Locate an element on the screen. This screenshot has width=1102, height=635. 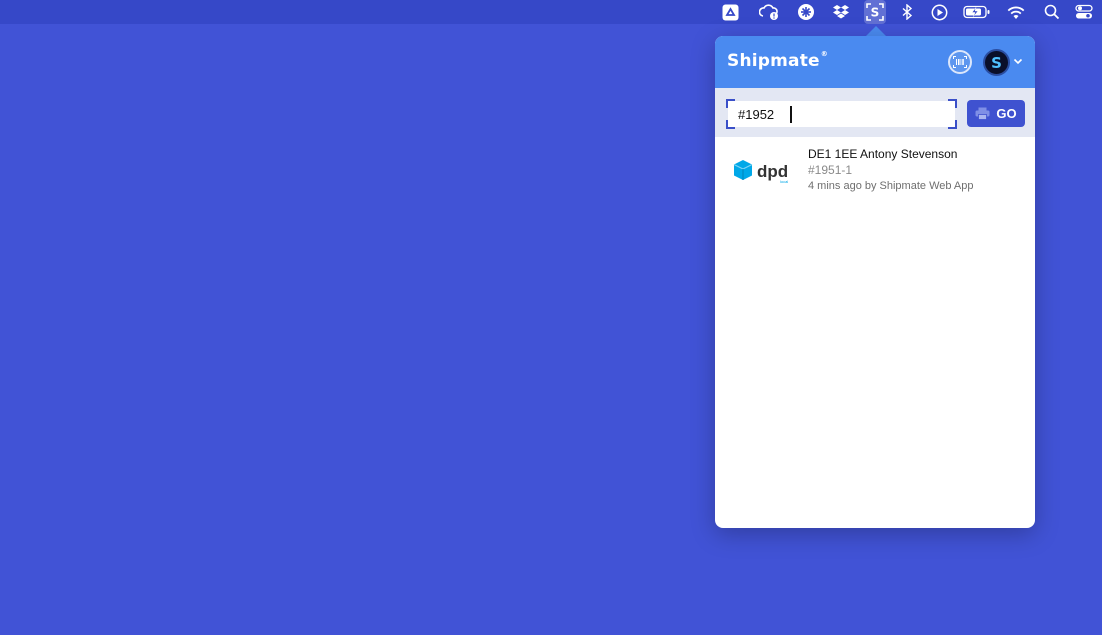
dropbox-icon is located at coordinates (841, 12).